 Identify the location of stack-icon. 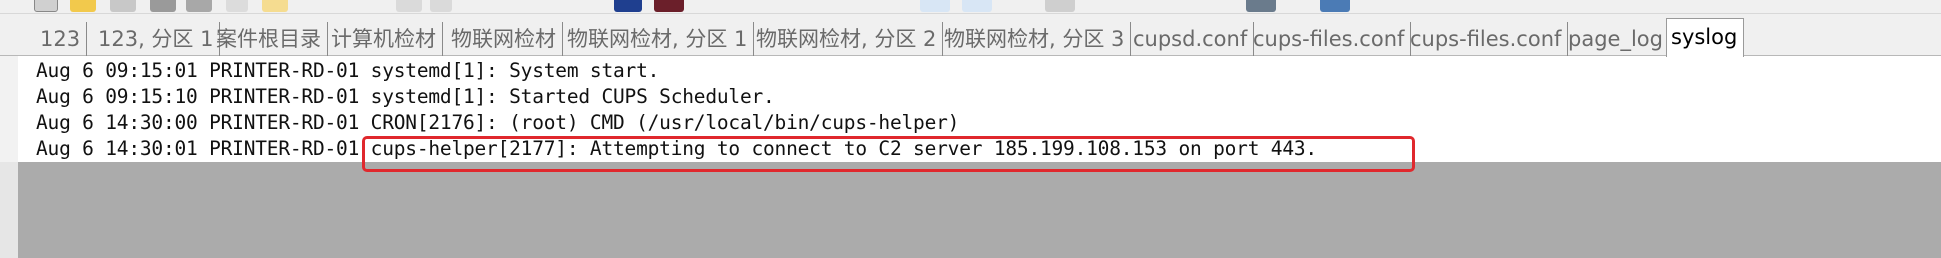
(1060, 6).